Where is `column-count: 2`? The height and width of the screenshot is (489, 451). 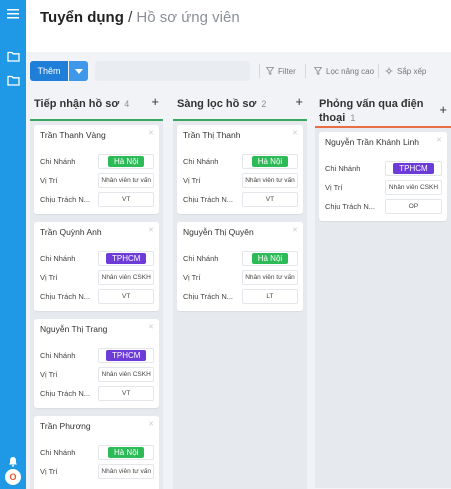 column-count: 2 is located at coordinates (264, 104).